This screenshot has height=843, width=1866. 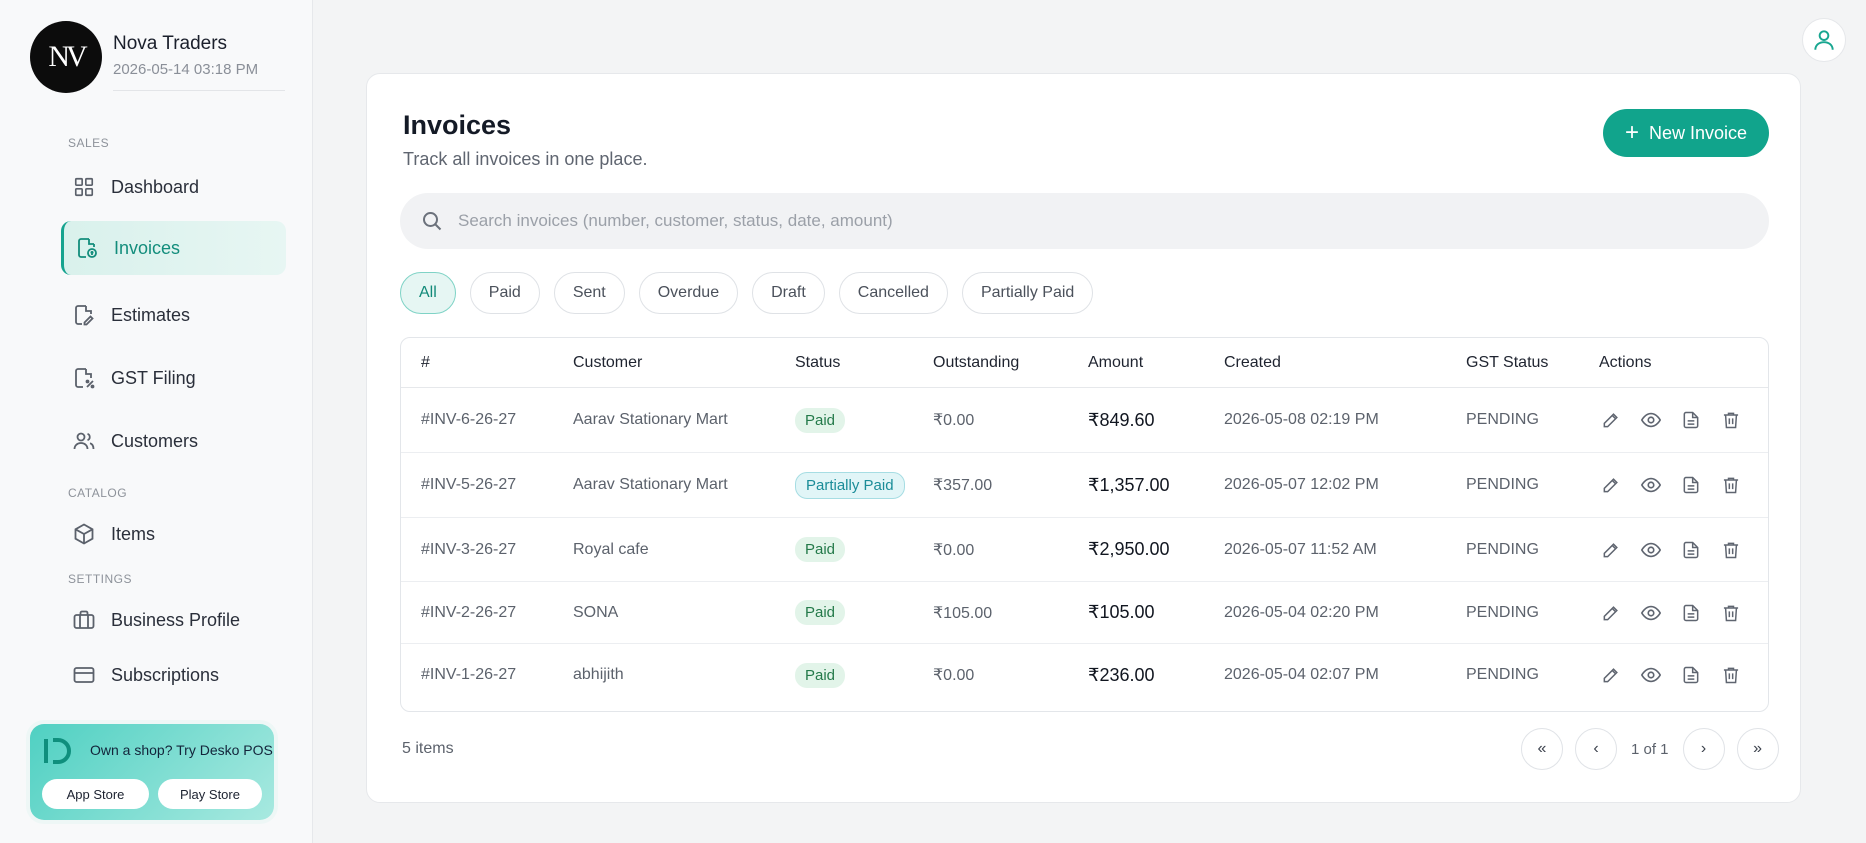 I want to click on outstanding-value: ₹105.00, so click(x=963, y=613).